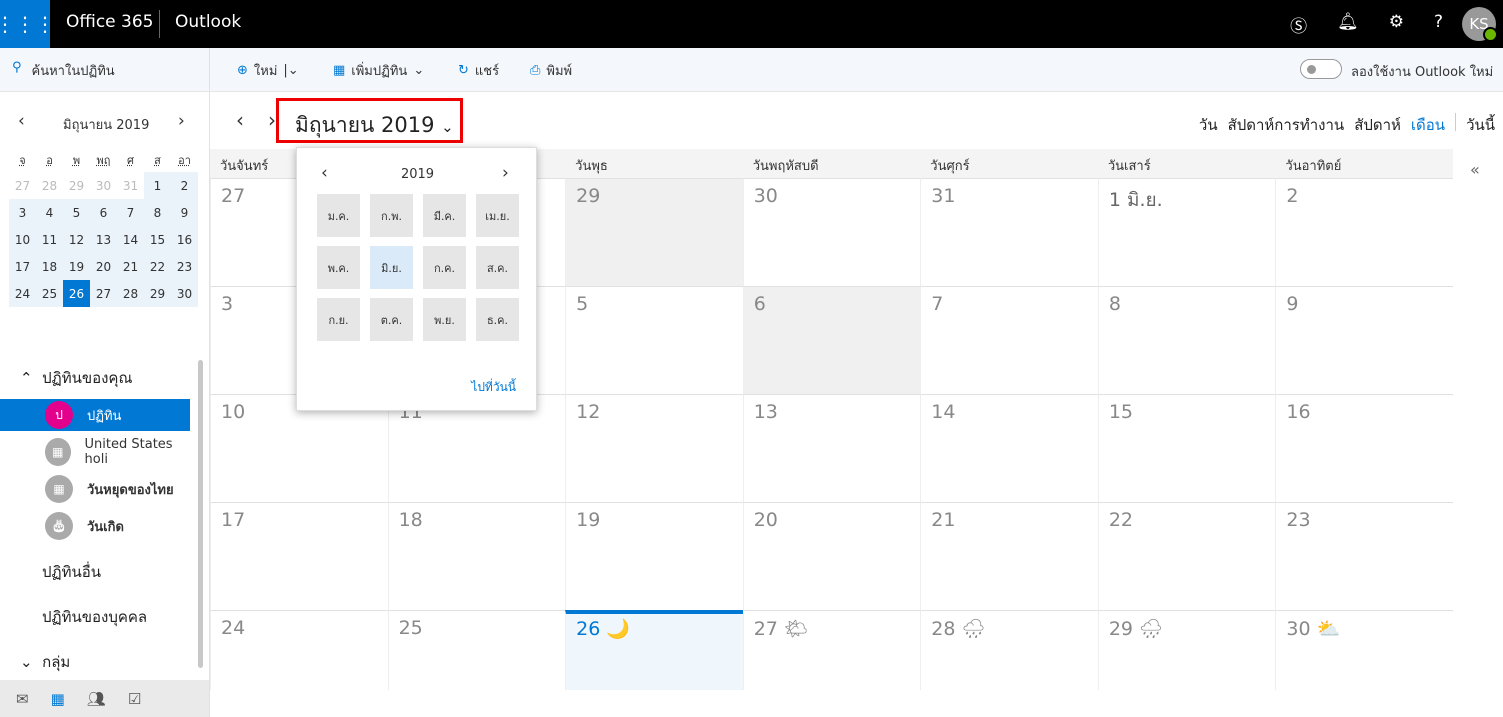 This screenshot has width=1503, height=717. I want to click on next-year-icon: ›, so click(505, 173).